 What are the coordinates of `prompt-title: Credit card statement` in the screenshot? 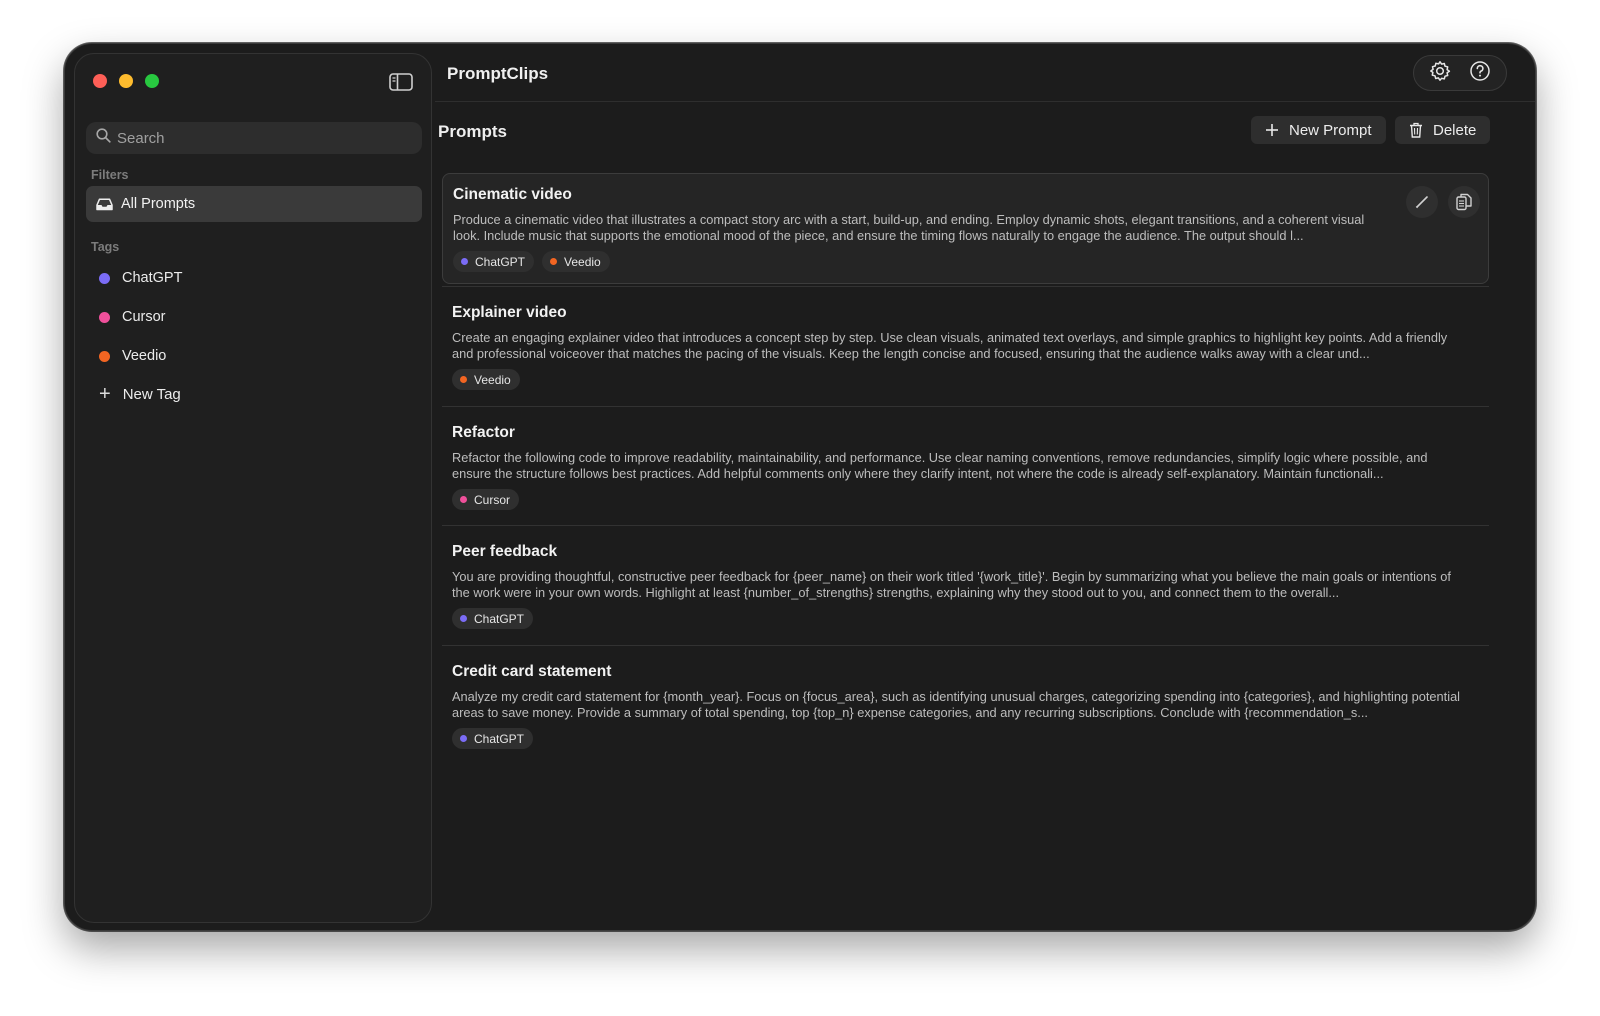 It's located at (532, 671).